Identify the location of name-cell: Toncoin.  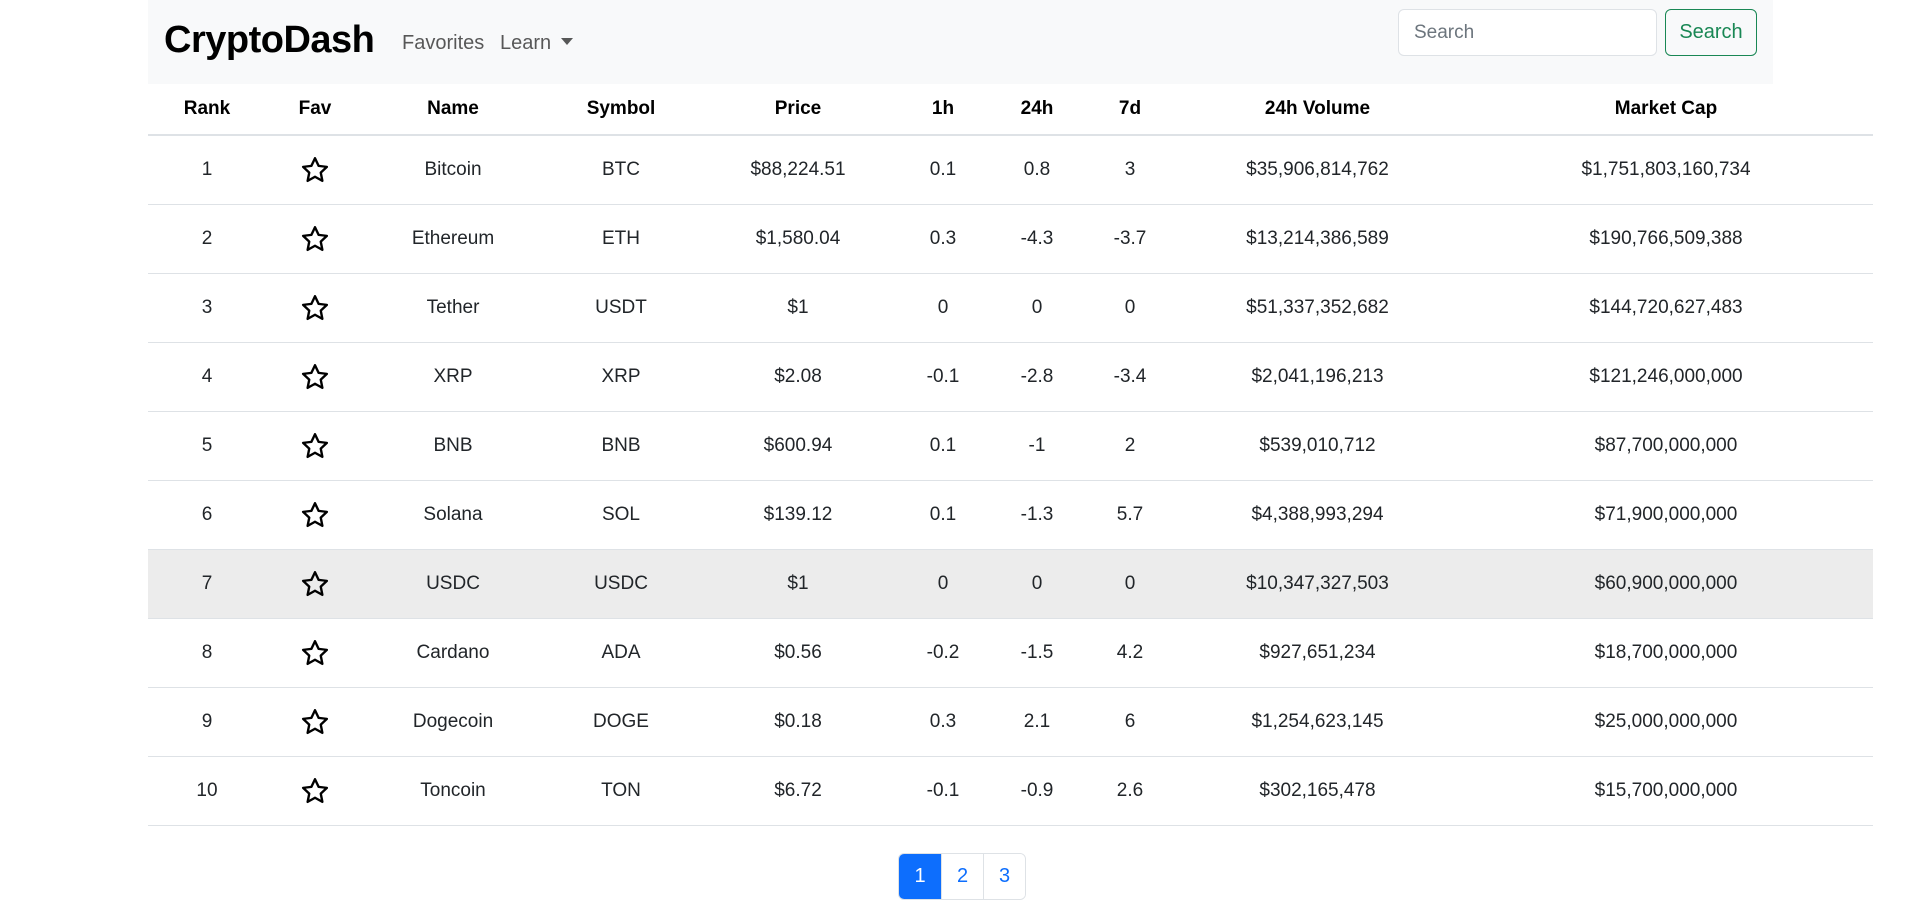
(453, 791).